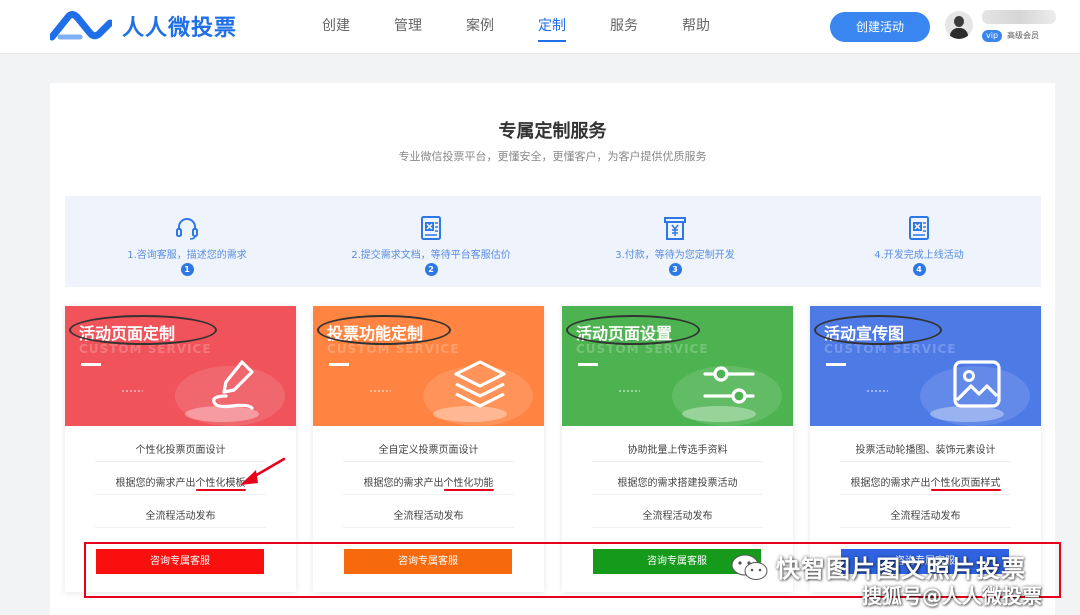 The height and width of the screenshot is (615, 1080). What do you see at coordinates (187, 269) in the screenshot?
I see `step-number: 1` at bounding box center [187, 269].